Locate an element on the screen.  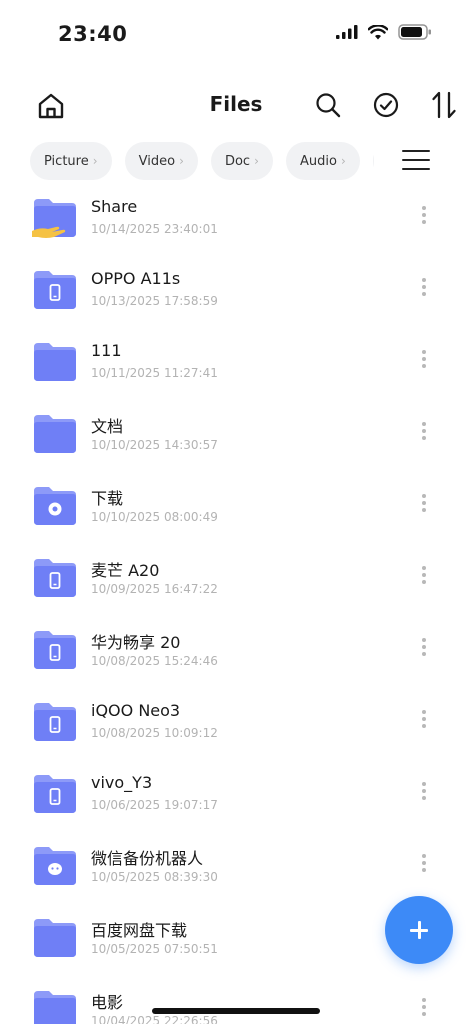
sort-icon is located at coordinates (444, 105).